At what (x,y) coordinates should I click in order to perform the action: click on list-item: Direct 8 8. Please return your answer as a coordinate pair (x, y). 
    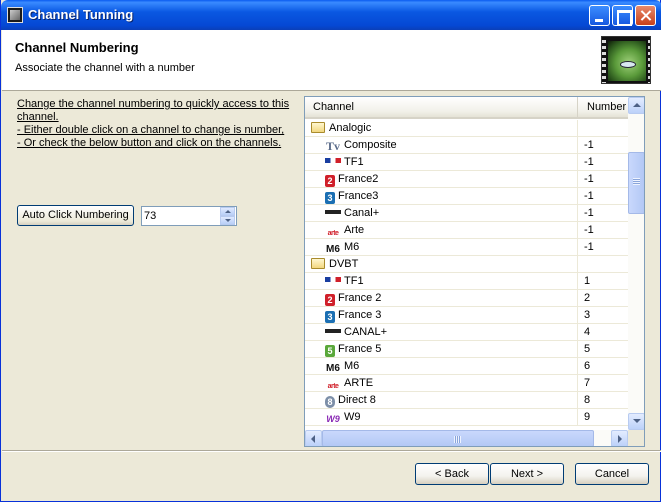
    Looking at the image, I should click on (466, 400).